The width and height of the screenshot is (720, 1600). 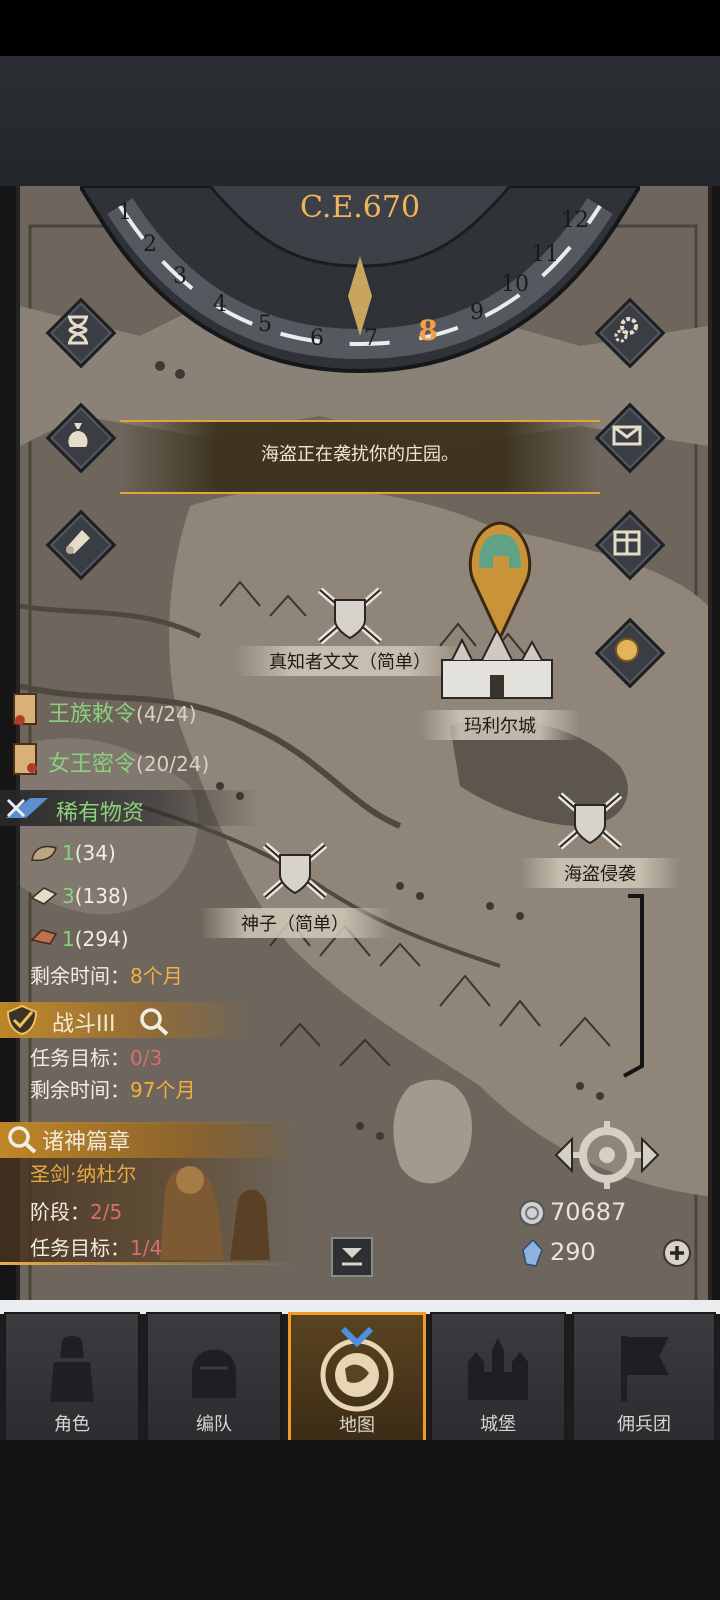 I want to click on battle-label-2: 海盗侵袭, so click(x=600, y=873).